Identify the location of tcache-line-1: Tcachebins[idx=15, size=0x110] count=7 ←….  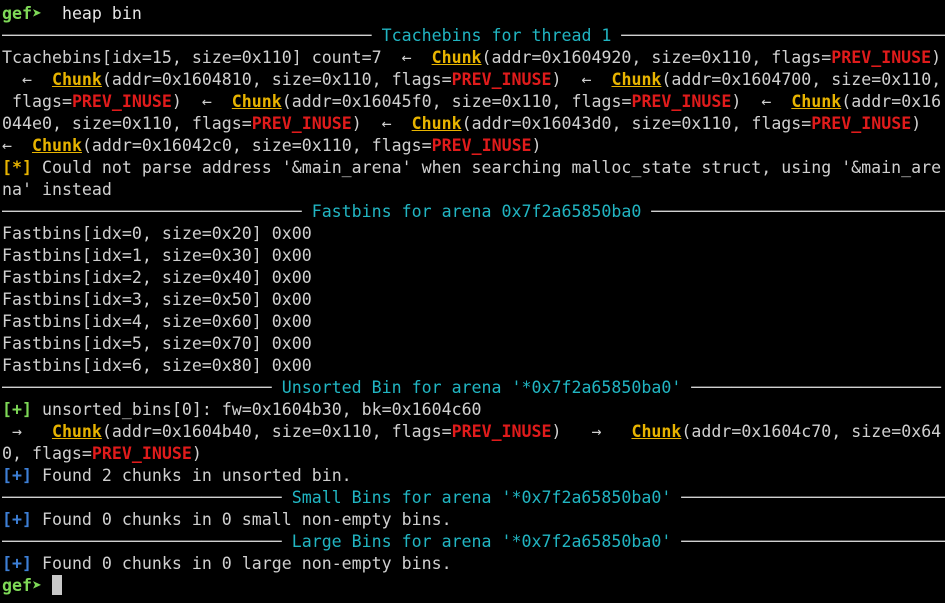
(472, 57).